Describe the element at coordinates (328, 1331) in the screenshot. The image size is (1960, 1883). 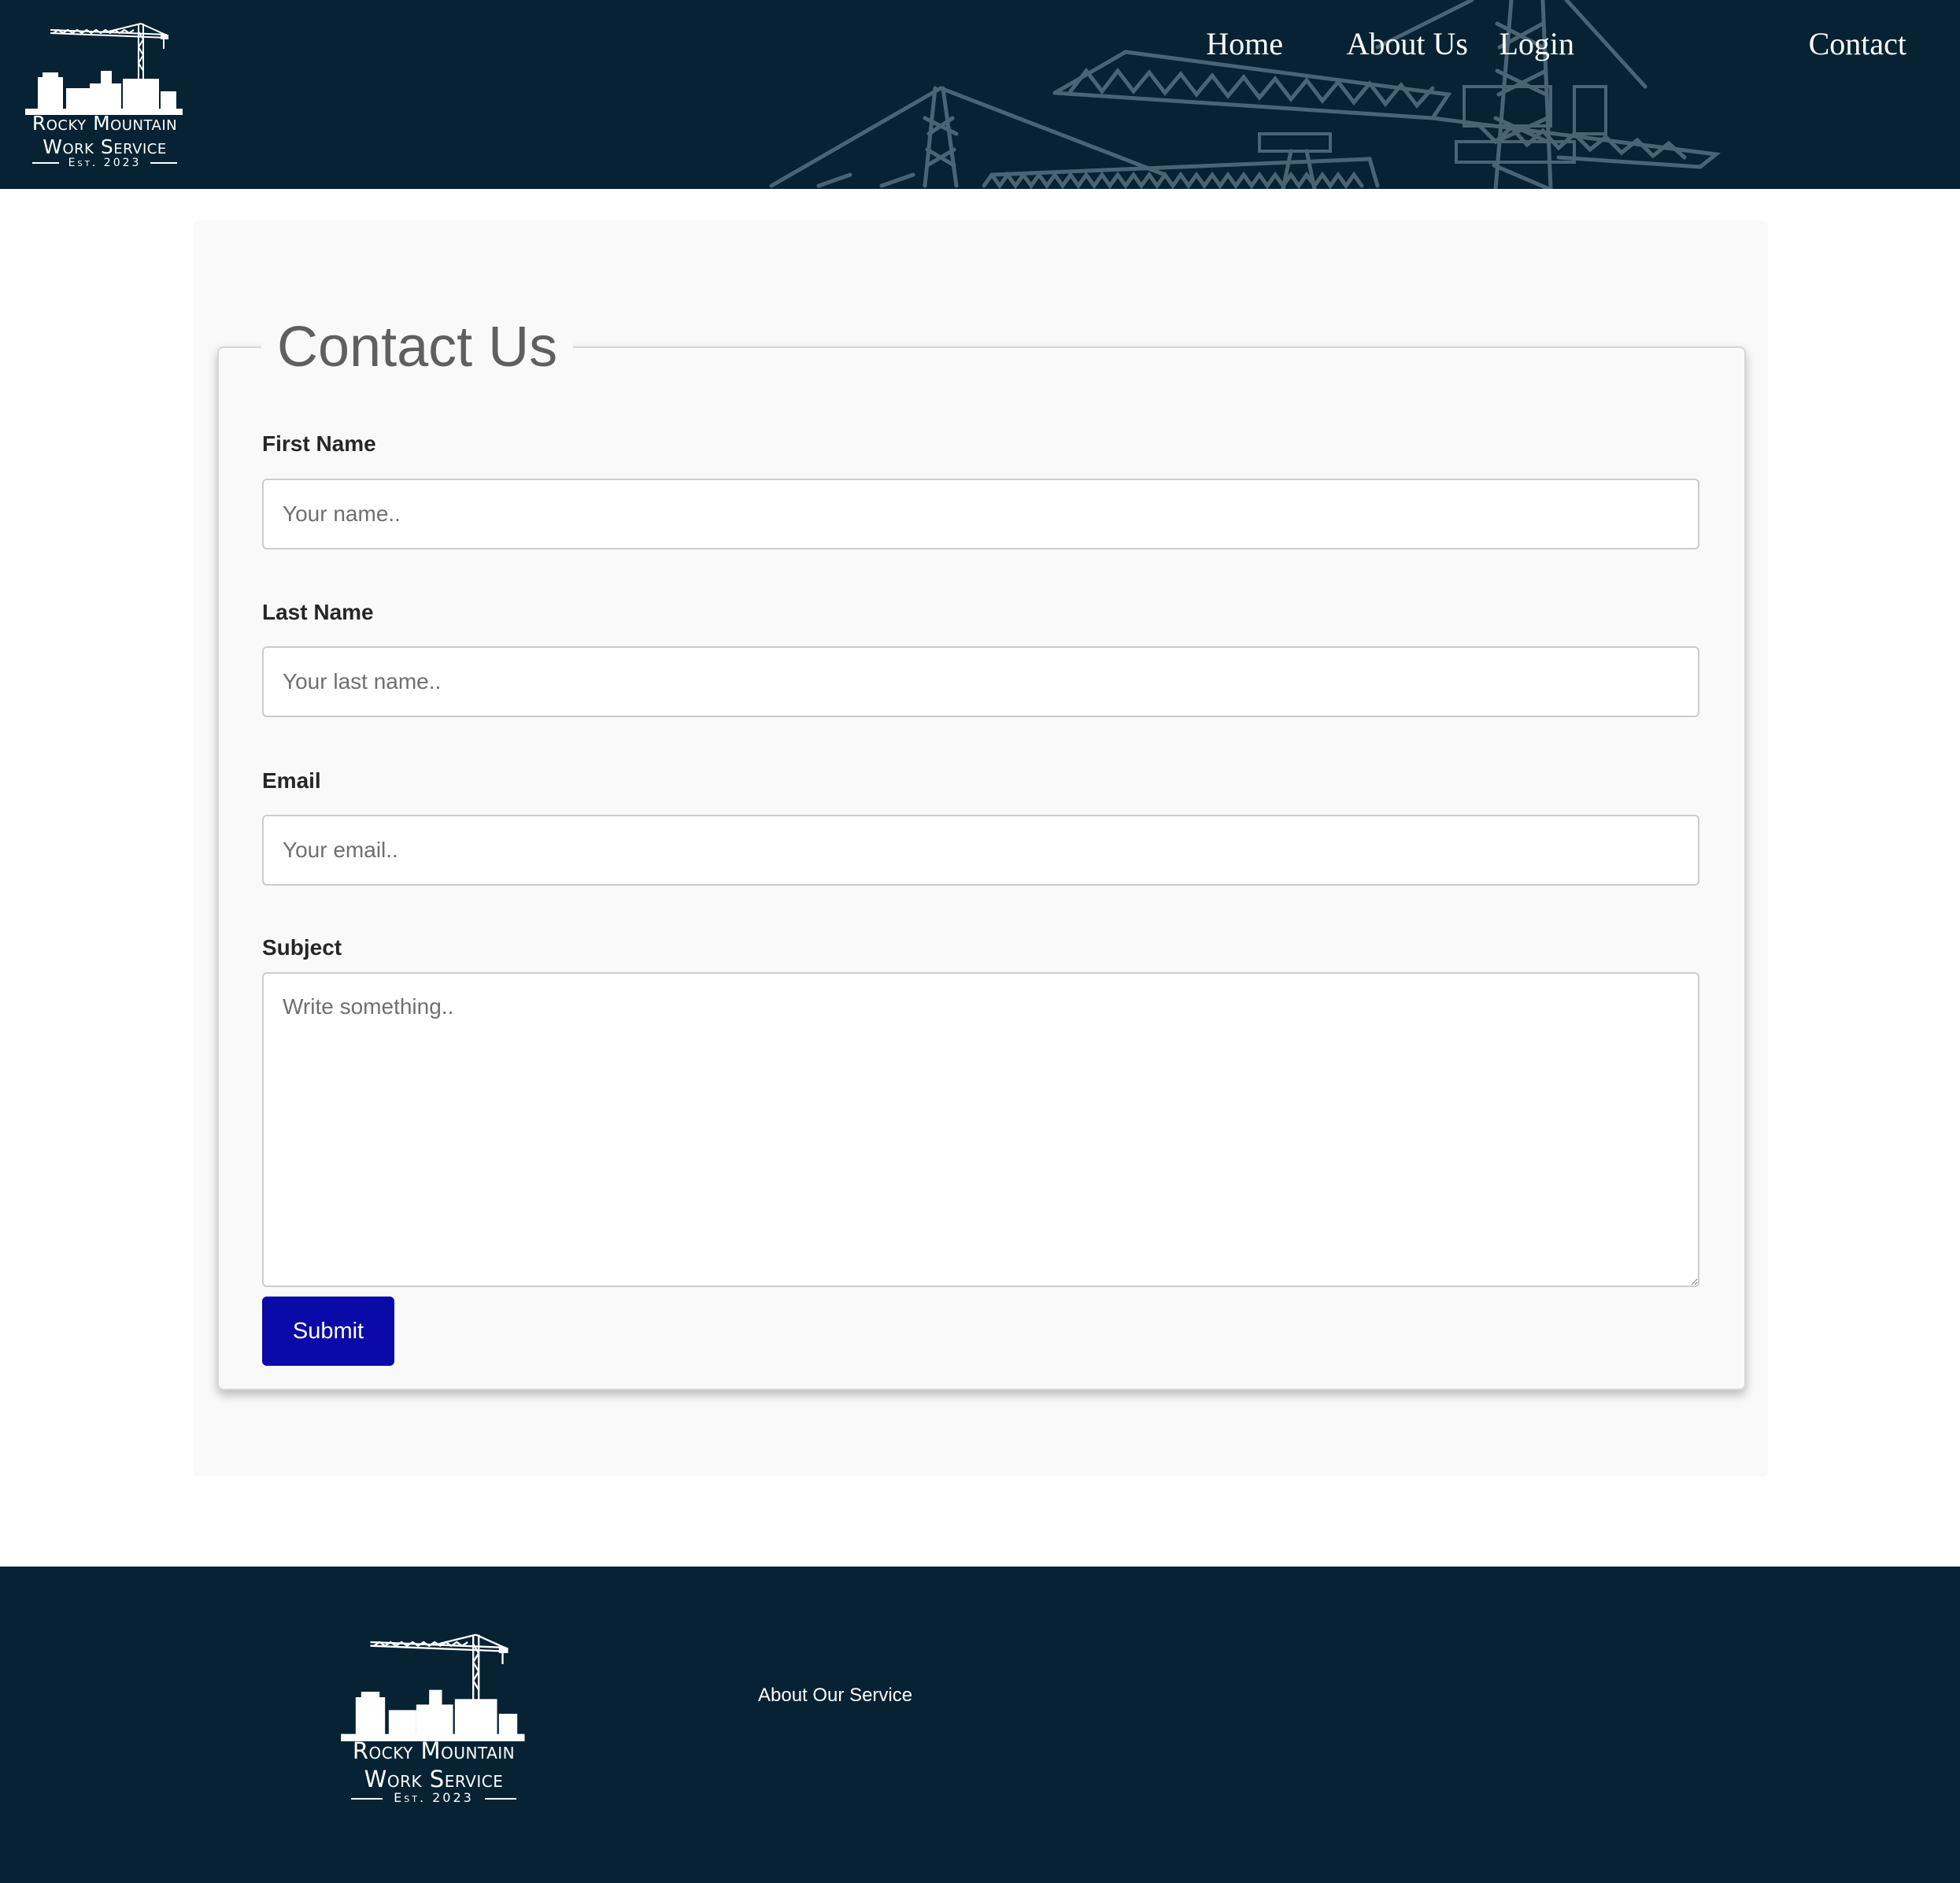
I see `submit-button: Submit` at that location.